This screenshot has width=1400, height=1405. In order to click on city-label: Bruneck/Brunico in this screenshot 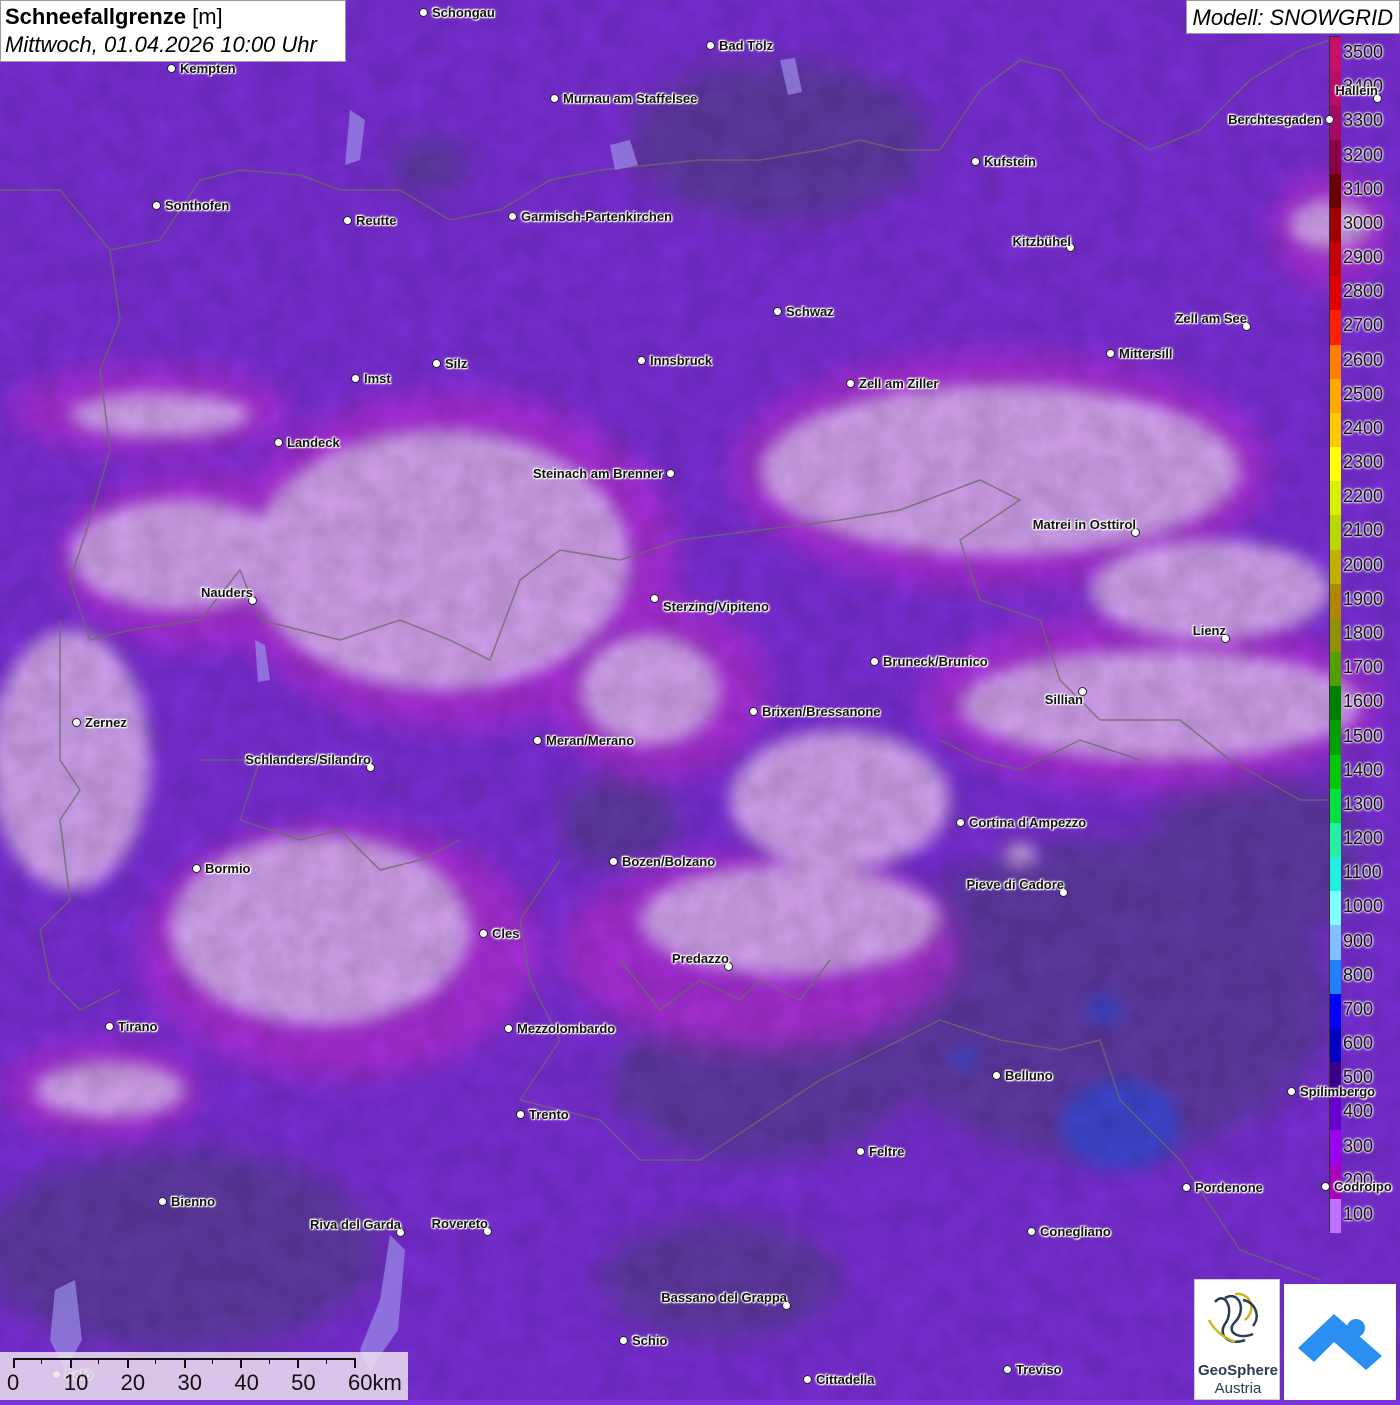, I will do `click(935, 661)`.